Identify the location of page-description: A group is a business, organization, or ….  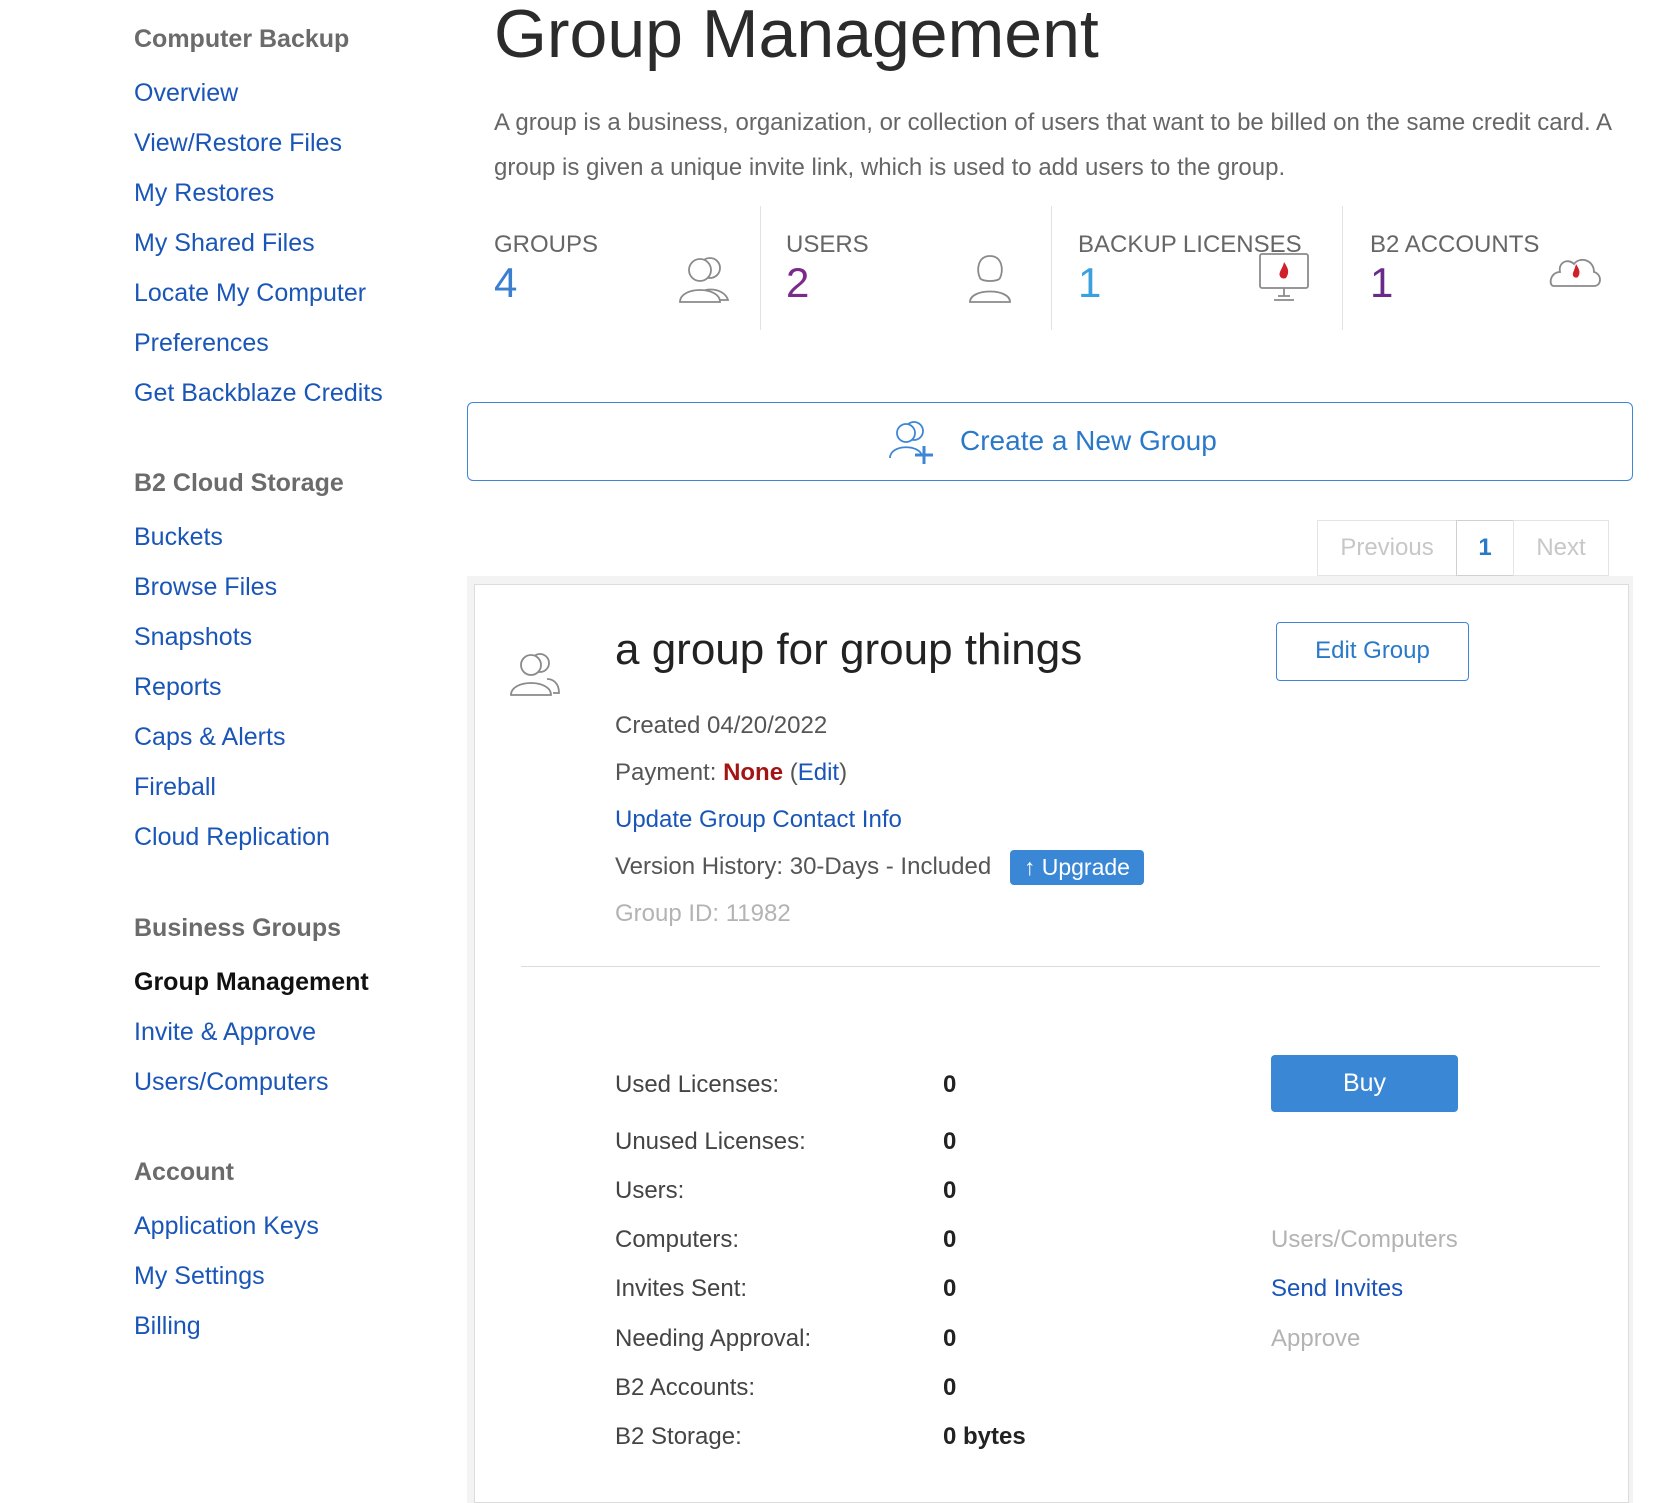
(1052, 145).